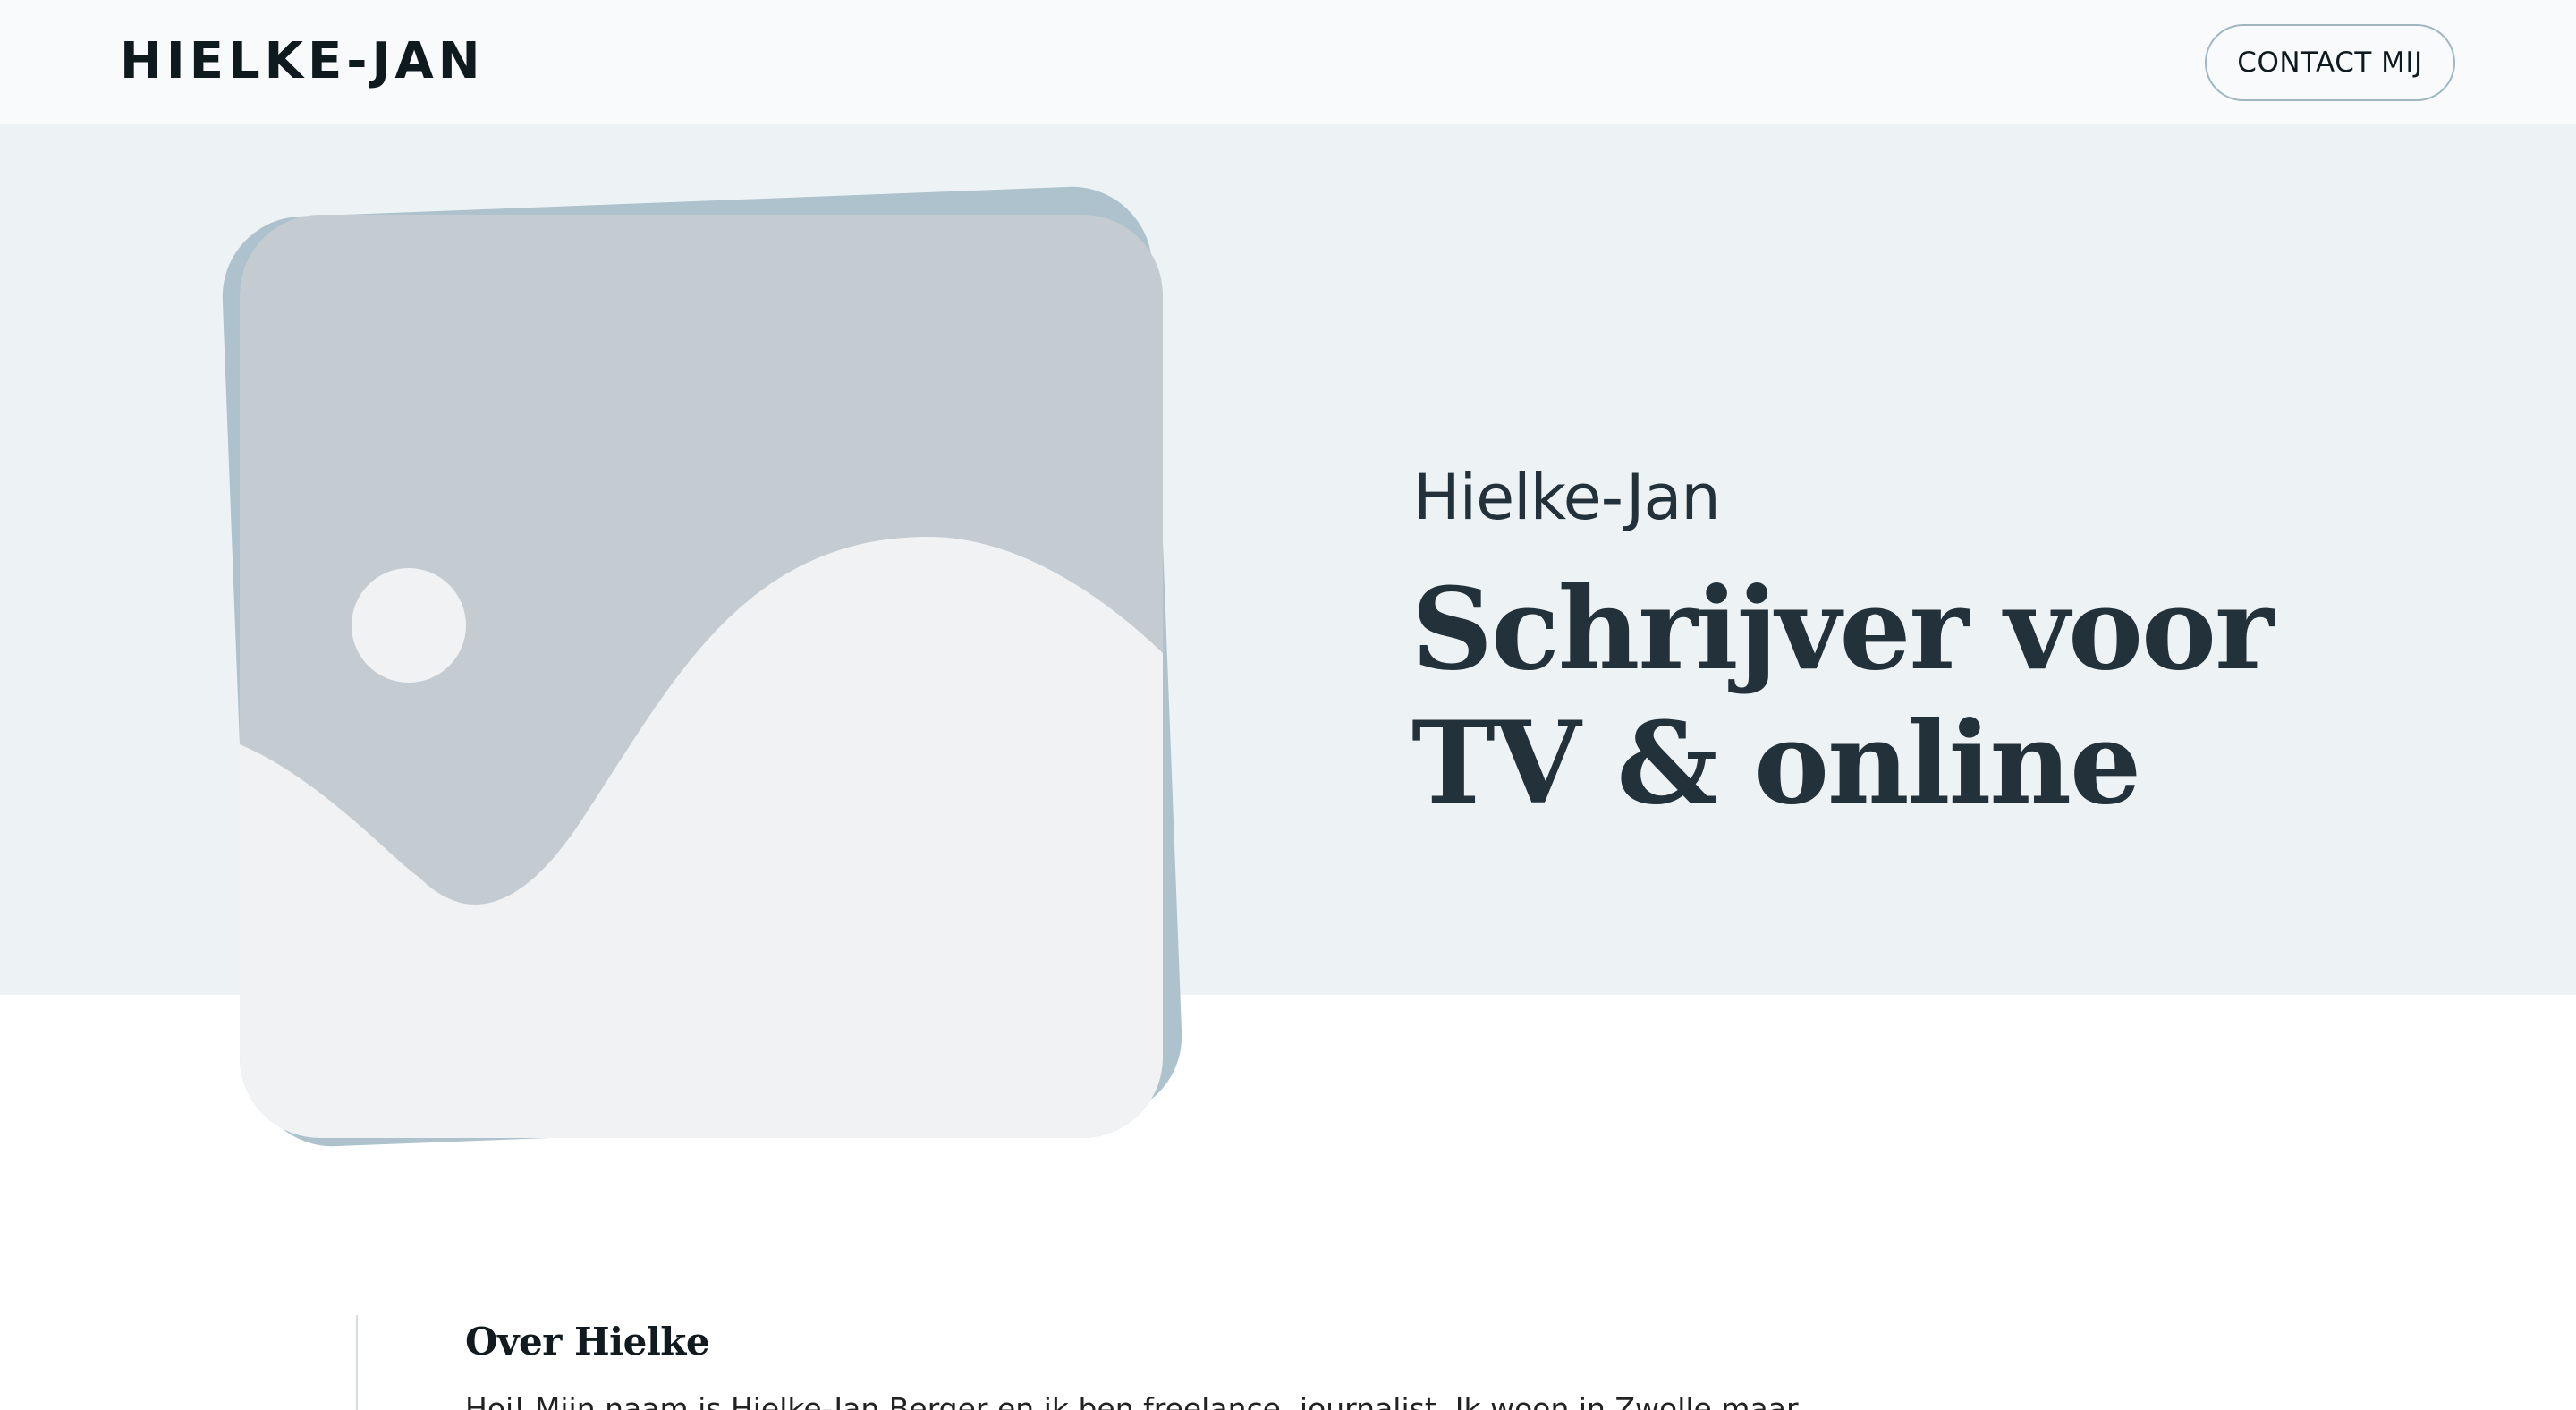 Image resolution: width=2576 pixels, height=1410 pixels. Describe the element at coordinates (1567, 498) in the screenshot. I see `hero-name: Hielke-Jan` at that location.